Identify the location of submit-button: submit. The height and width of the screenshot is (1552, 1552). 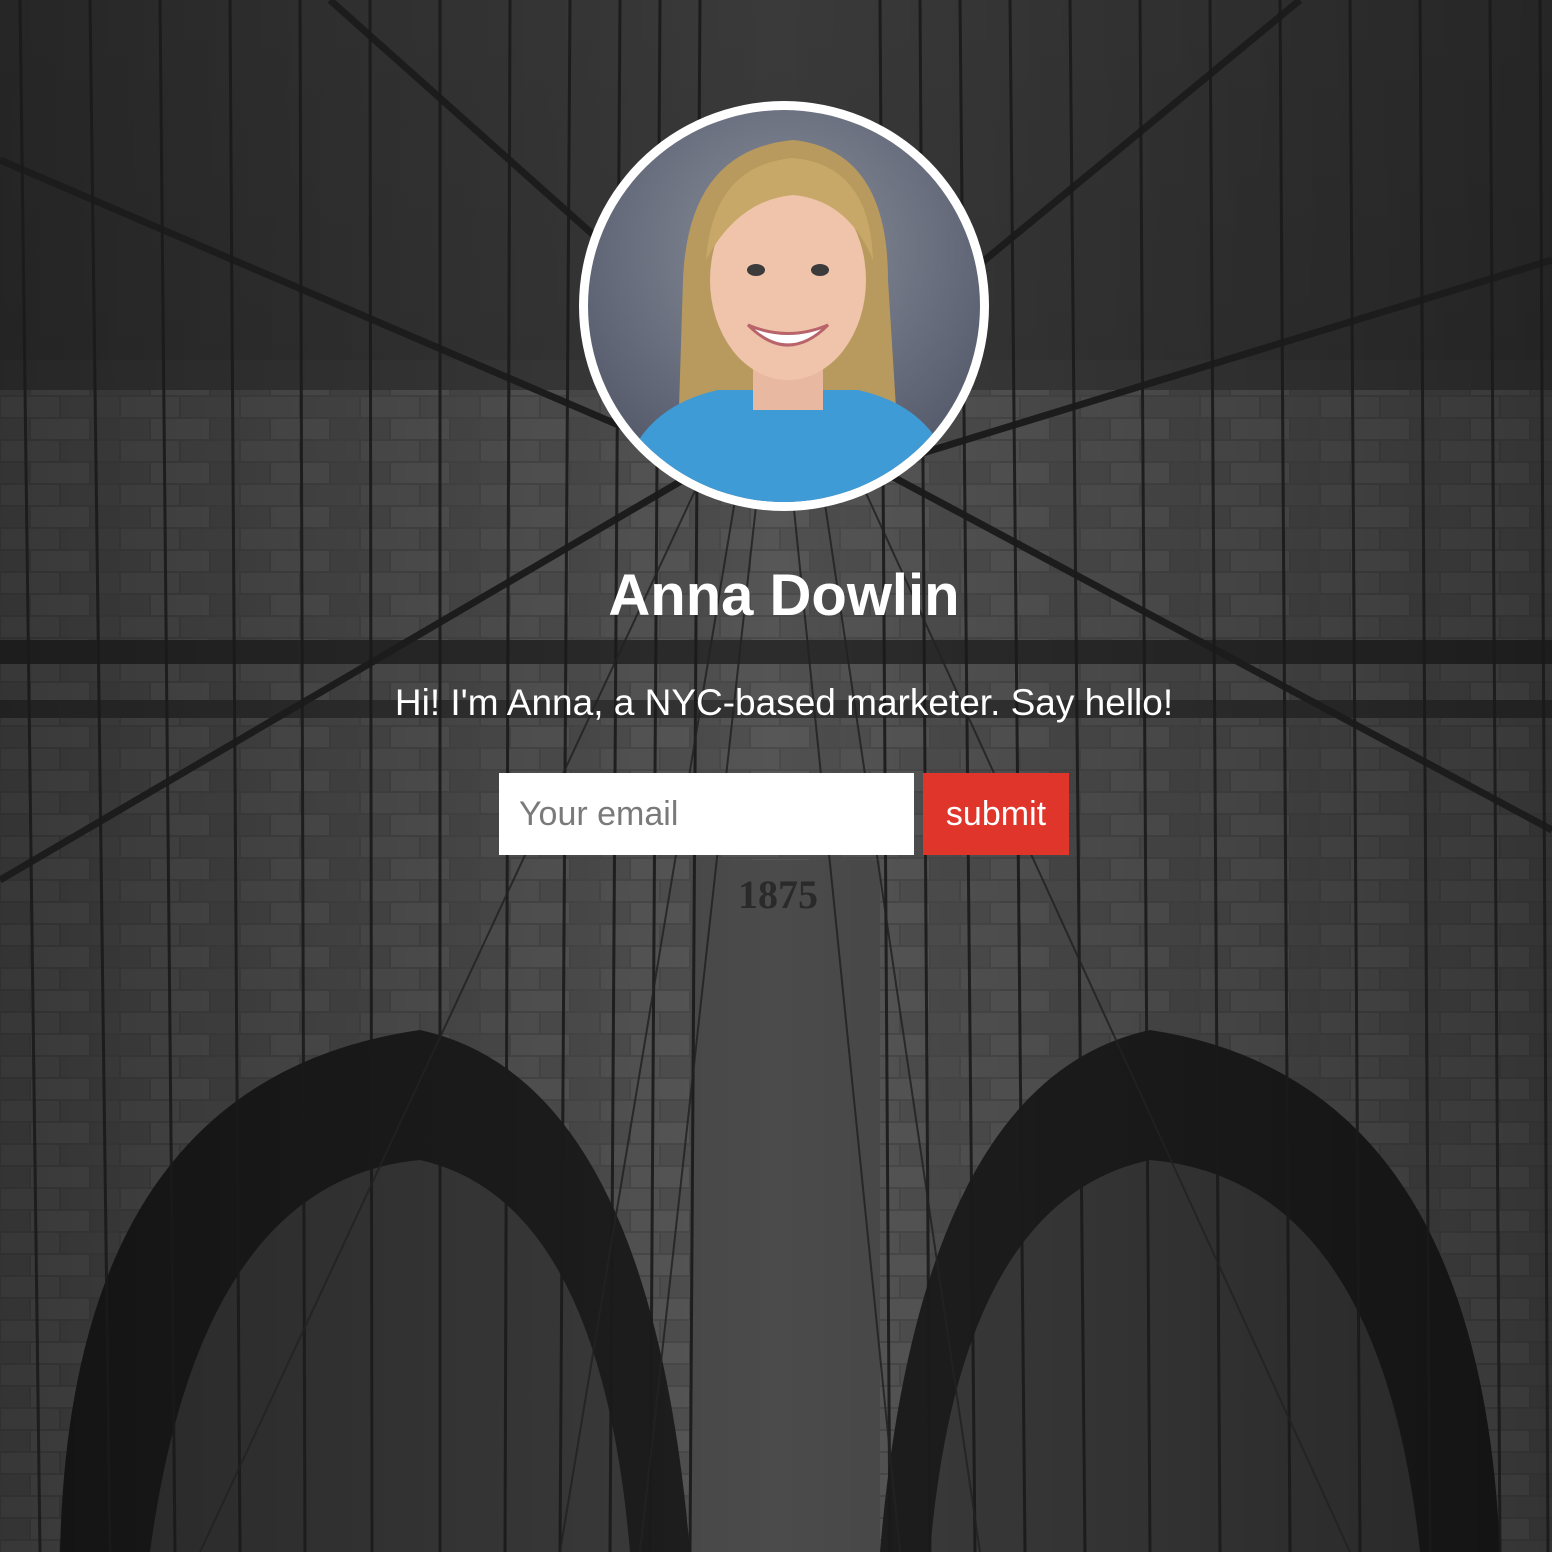
(996, 814).